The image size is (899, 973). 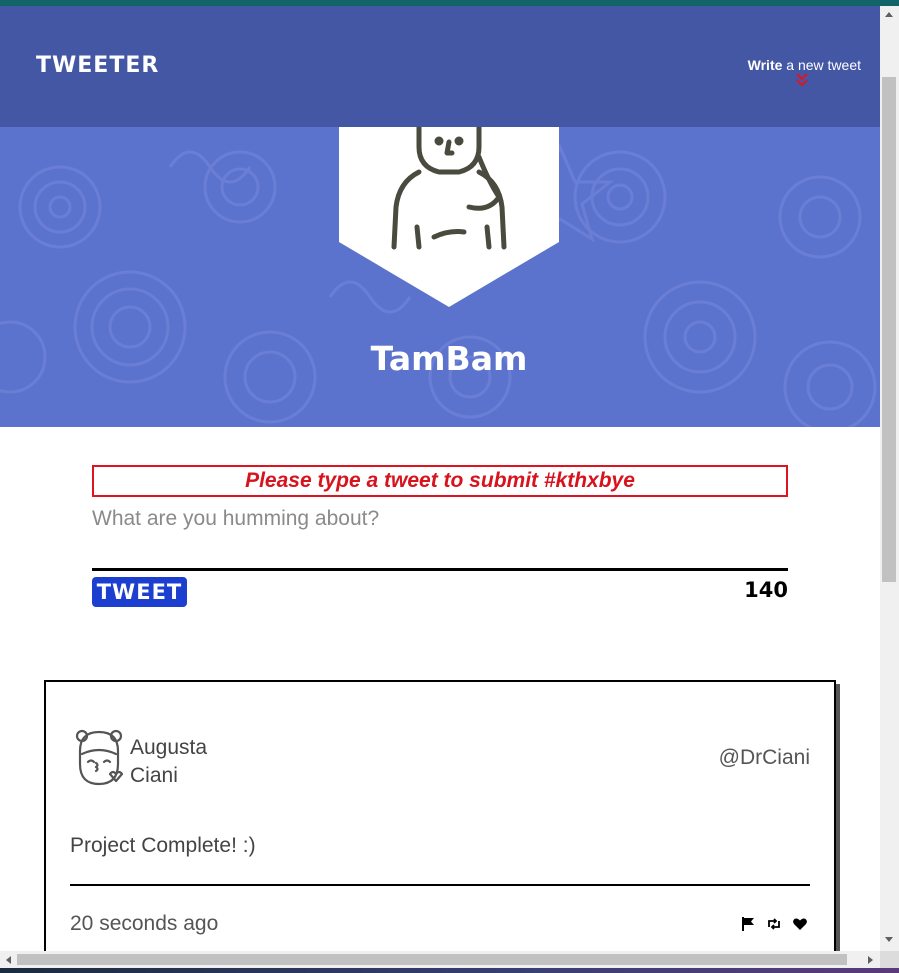 What do you see at coordinates (163, 845) in the screenshot?
I see `tweet-content: Project Complete! :)` at bounding box center [163, 845].